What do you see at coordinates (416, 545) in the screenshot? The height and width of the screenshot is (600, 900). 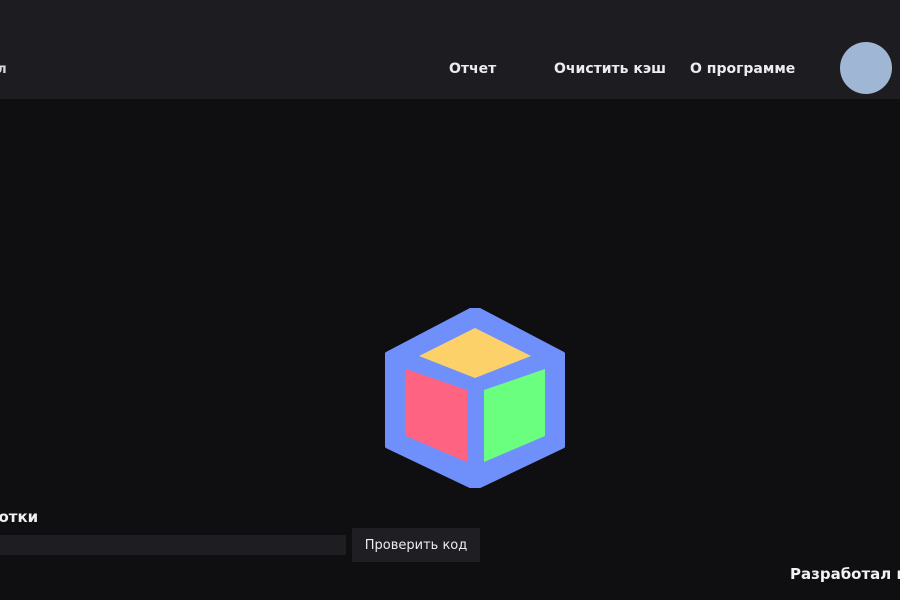 I see `check-code-button: Проверить код` at bounding box center [416, 545].